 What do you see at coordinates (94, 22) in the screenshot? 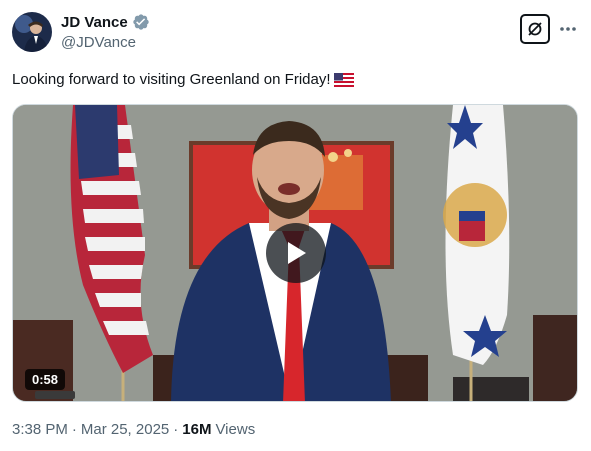
I see `author-display-name: JD Vance` at bounding box center [94, 22].